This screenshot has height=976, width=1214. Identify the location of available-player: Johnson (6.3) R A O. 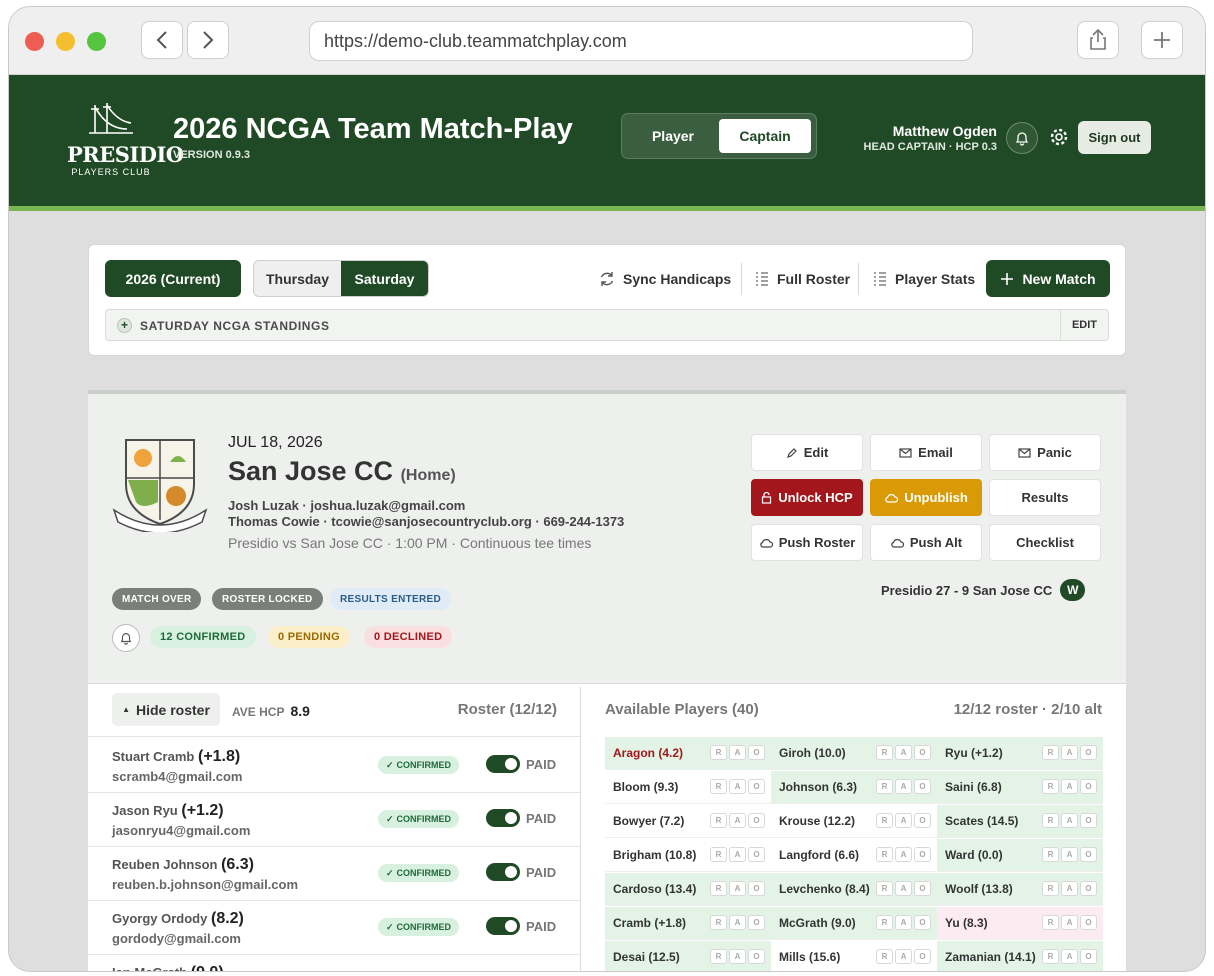
(854, 787).